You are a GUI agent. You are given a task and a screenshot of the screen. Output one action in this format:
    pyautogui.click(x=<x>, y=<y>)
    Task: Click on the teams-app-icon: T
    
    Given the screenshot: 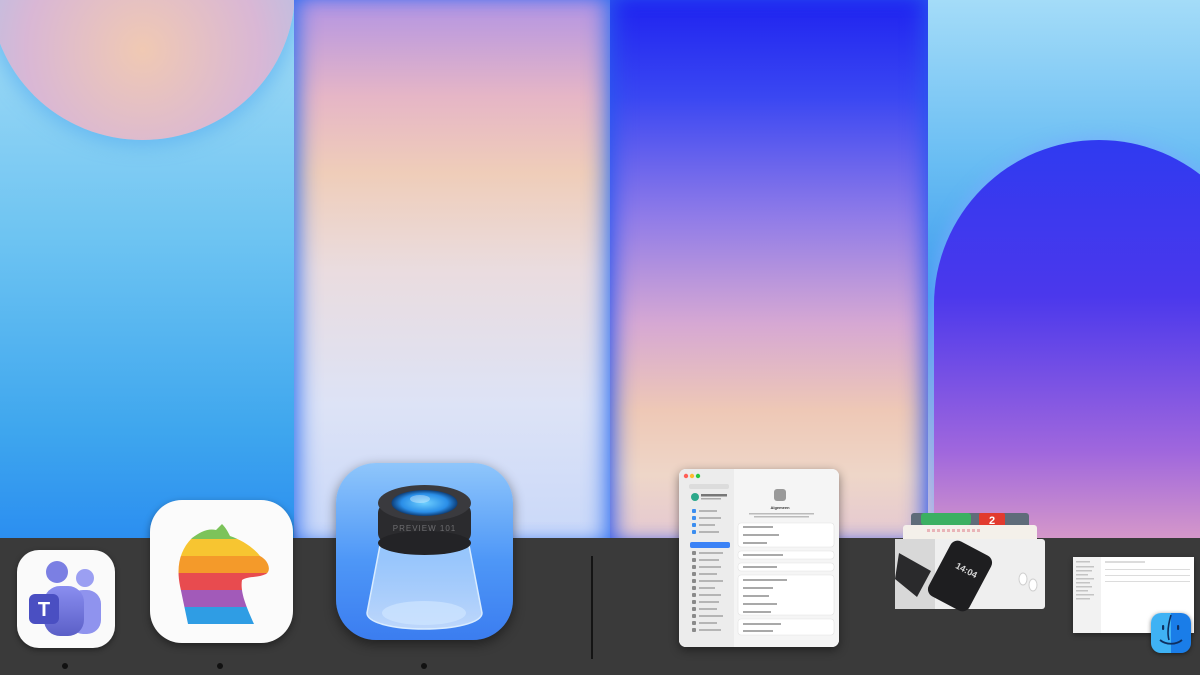 What is the action you would take?
    pyautogui.click(x=66, y=599)
    